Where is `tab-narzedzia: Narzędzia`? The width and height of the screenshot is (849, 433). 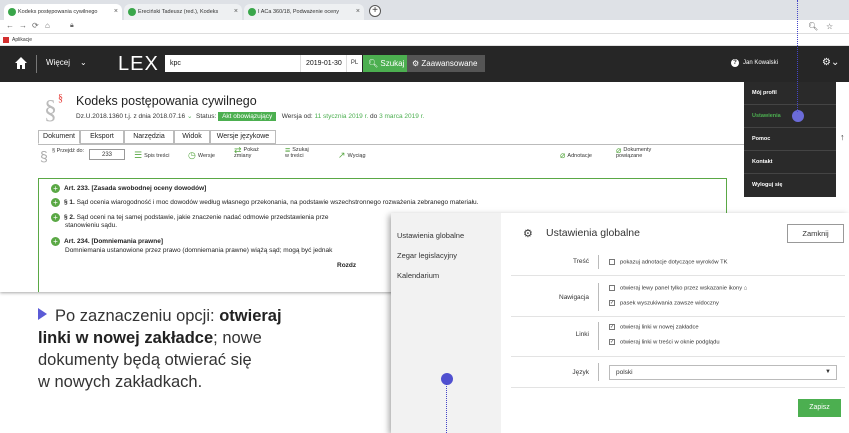 tab-narzedzia: Narzędzia is located at coordinates (149, 137).